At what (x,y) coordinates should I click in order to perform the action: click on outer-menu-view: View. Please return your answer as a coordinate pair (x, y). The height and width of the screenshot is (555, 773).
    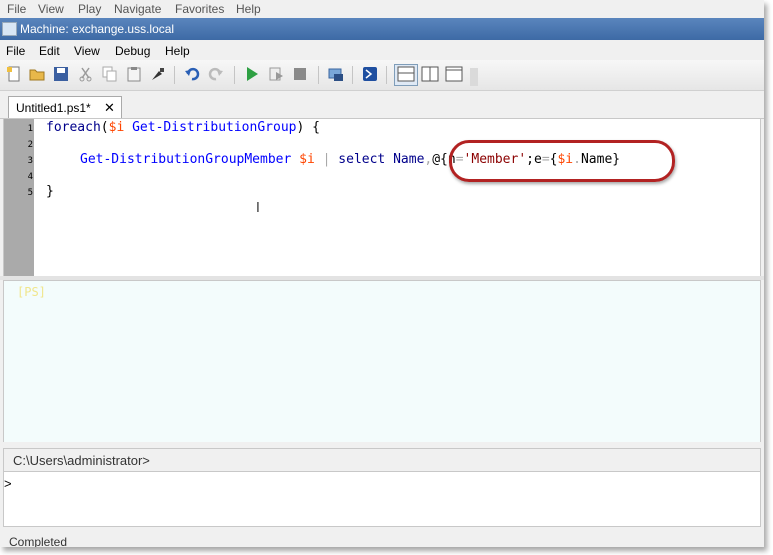
    Looking at the image, I should click on (51, 9).